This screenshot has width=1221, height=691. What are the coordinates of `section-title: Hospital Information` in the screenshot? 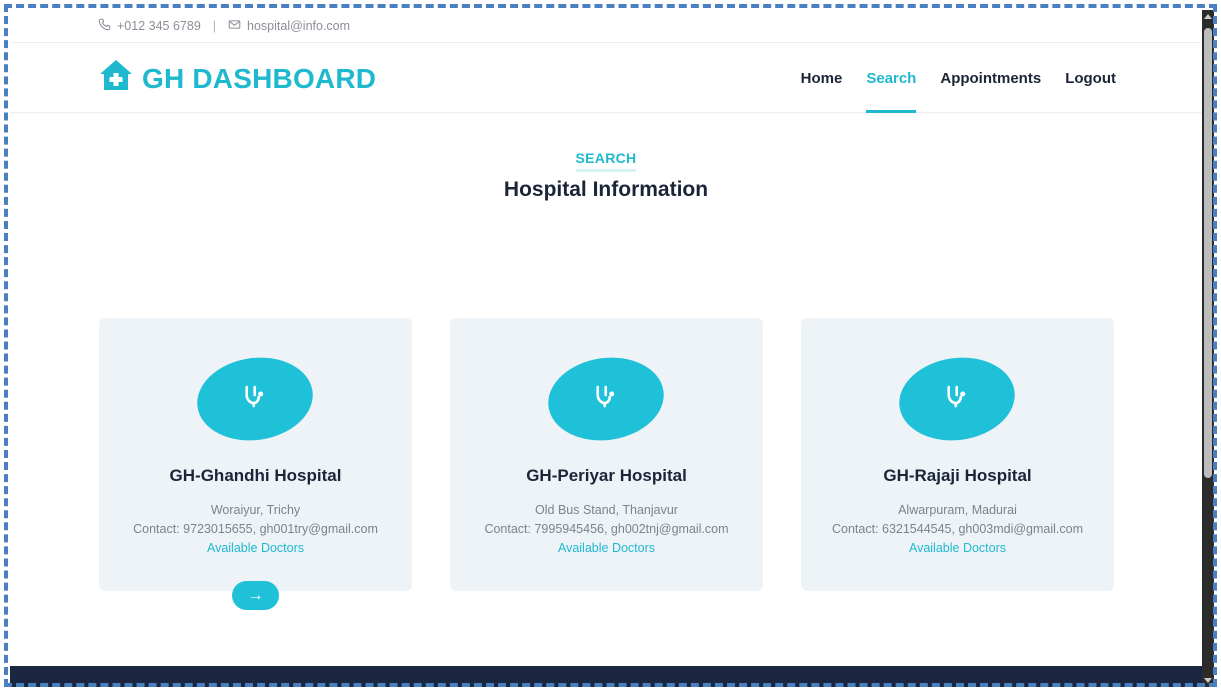 It's located at (606, 189).